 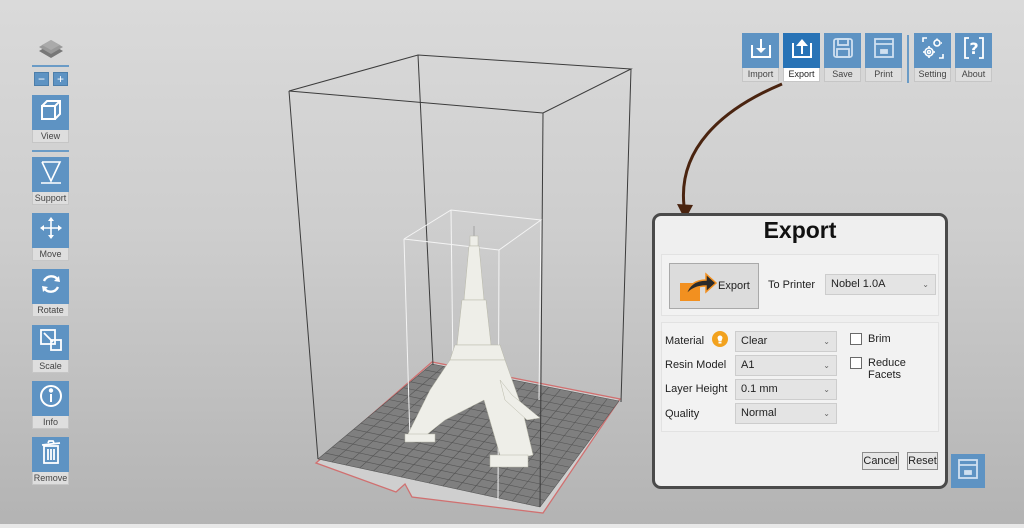 I want to click on brim-label: Brim, so click(x=879, y=339).